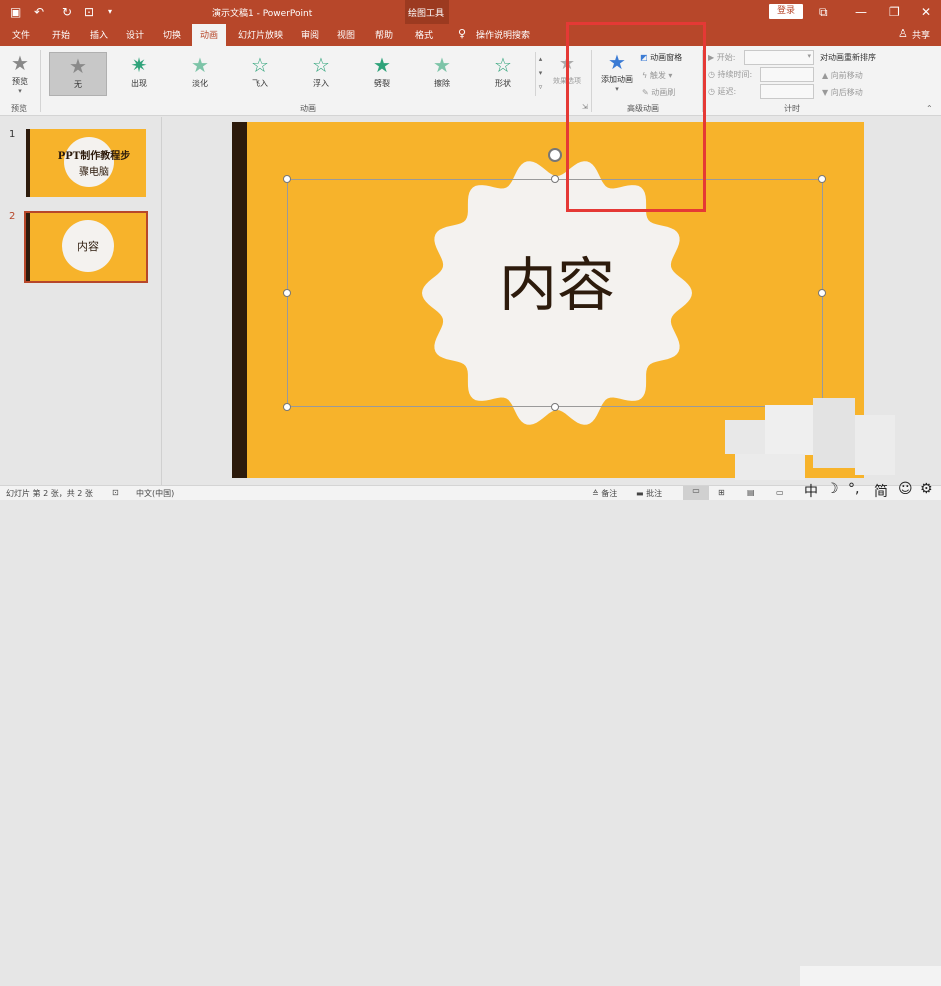 Image resolution: width=941 pixels, height=986 pixels. What do you see at coordinates (503, 74) in the screenshot?
I see `animation-shape: ☆ 形状` at bounding box center [503, 74].